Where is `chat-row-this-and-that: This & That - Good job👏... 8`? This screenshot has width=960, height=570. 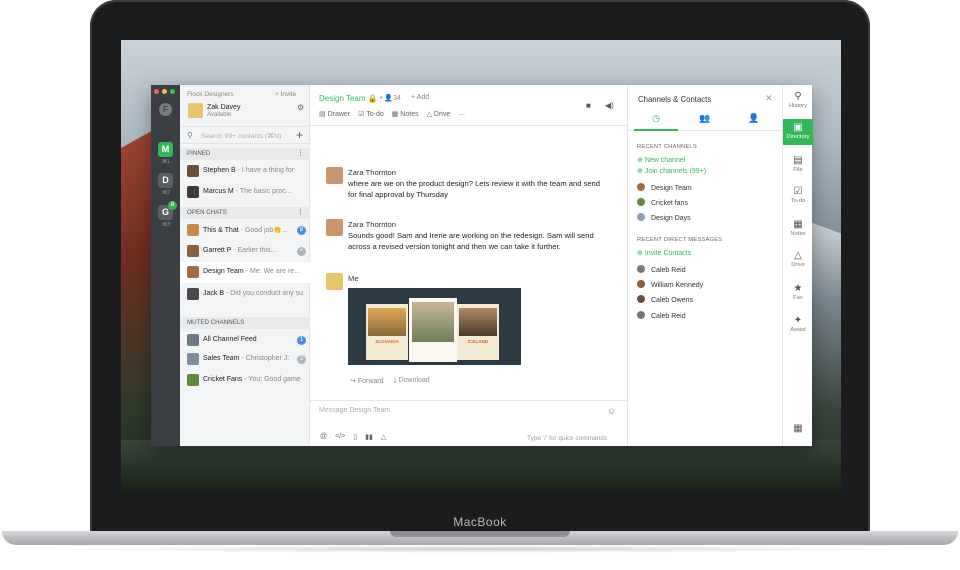 chat-row-this-and-that: This & That - Good job👏... 8 is located at coordinates (245, 230).